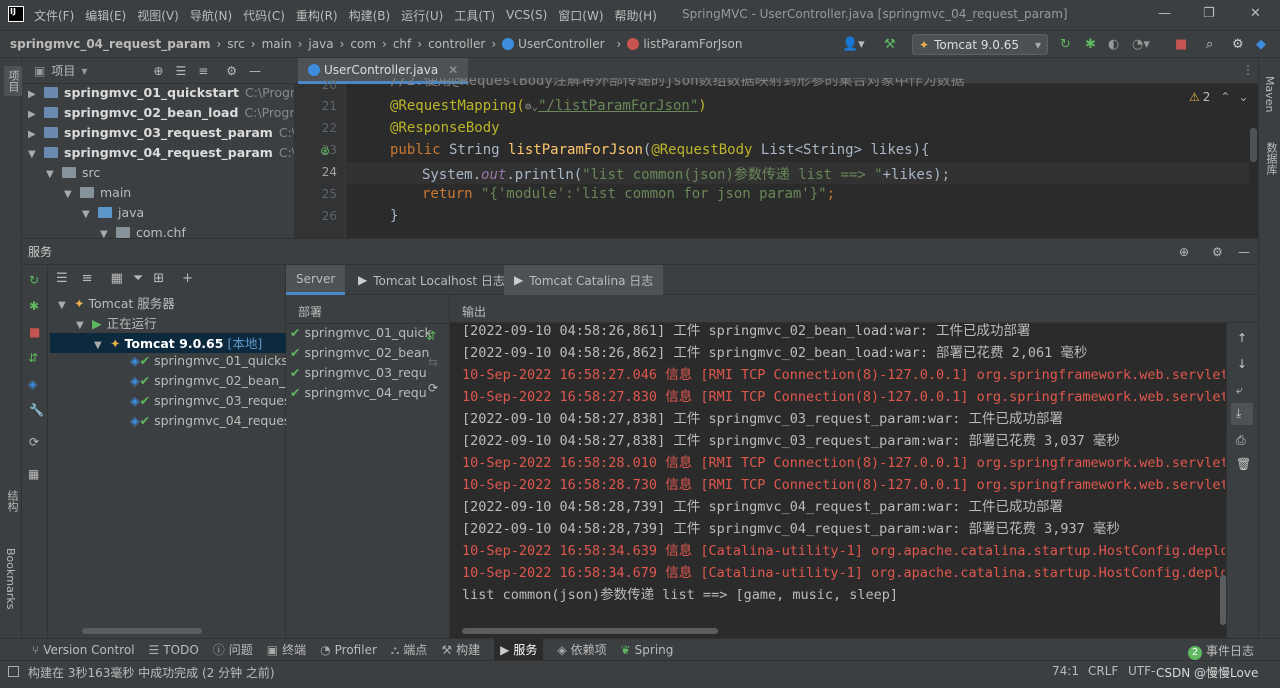  I want to click on chevron-up-icon: ⌃, so click(1225, 97).